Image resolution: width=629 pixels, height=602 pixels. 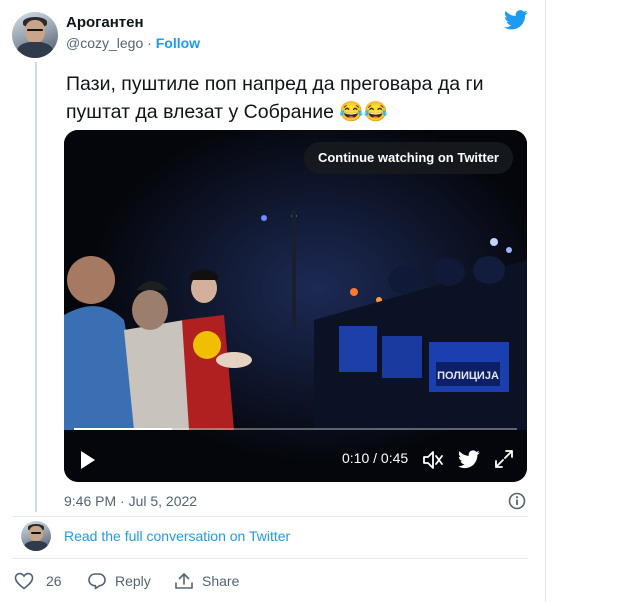 I want to click on heart-icon, so click(x=24, y=581).